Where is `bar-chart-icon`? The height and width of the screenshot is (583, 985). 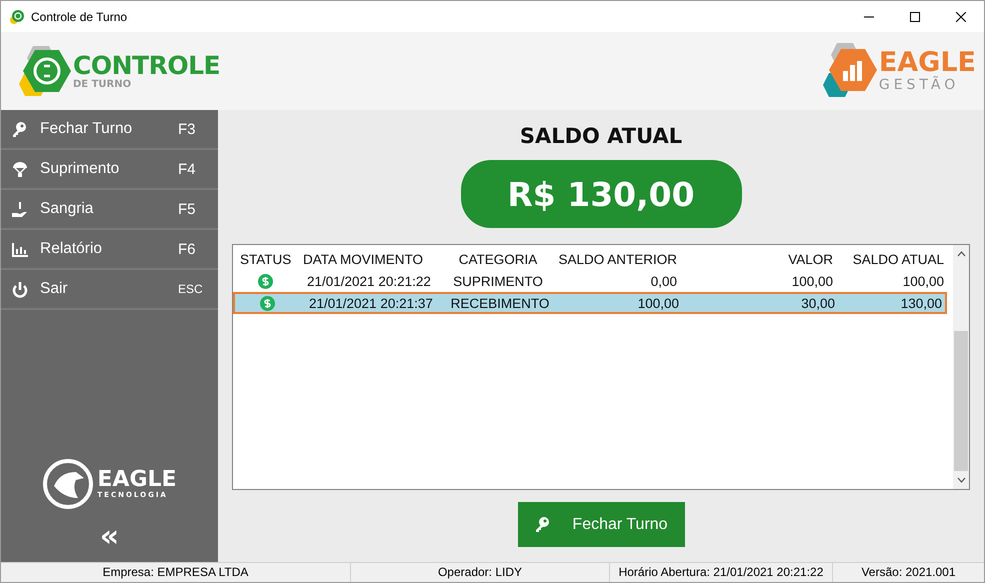 bar-chart-icon is located at coordinates (20, 249).